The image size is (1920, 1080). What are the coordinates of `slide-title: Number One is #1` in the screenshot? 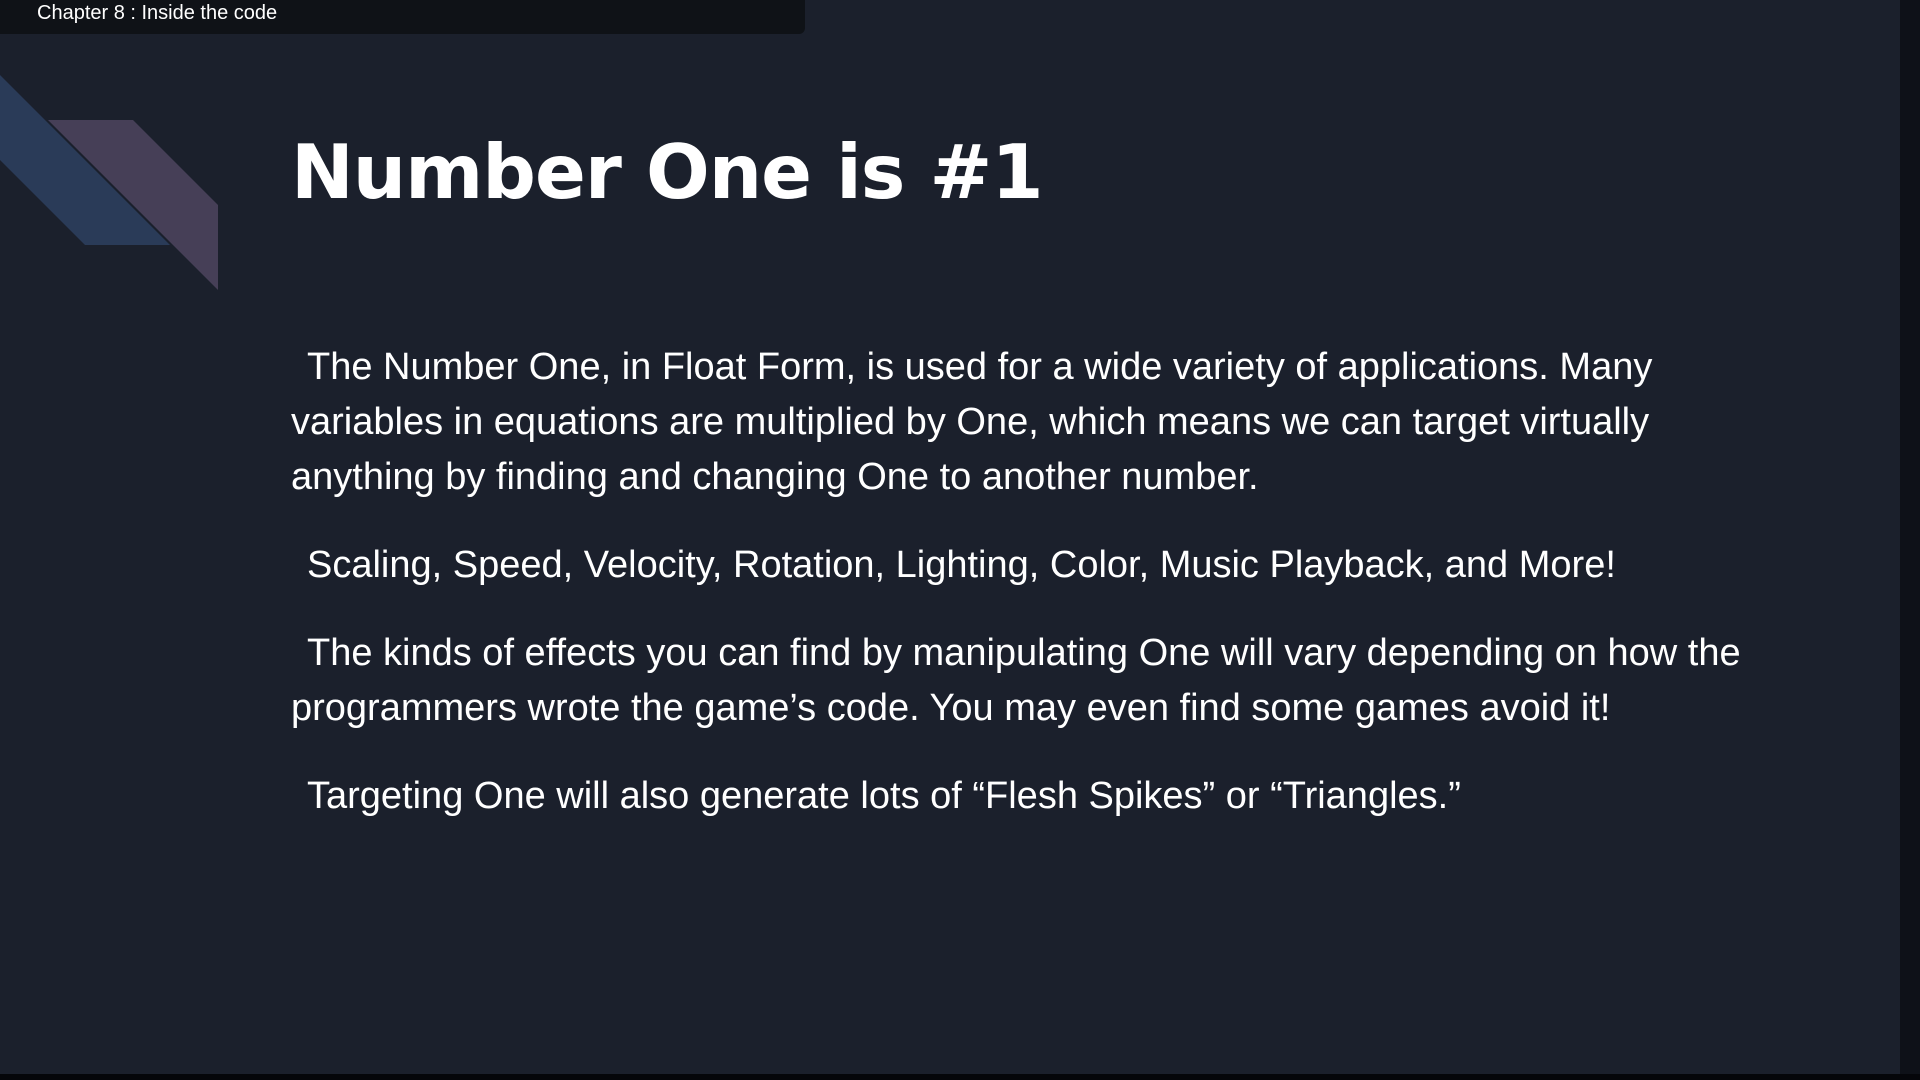 It's located at (667, 172).